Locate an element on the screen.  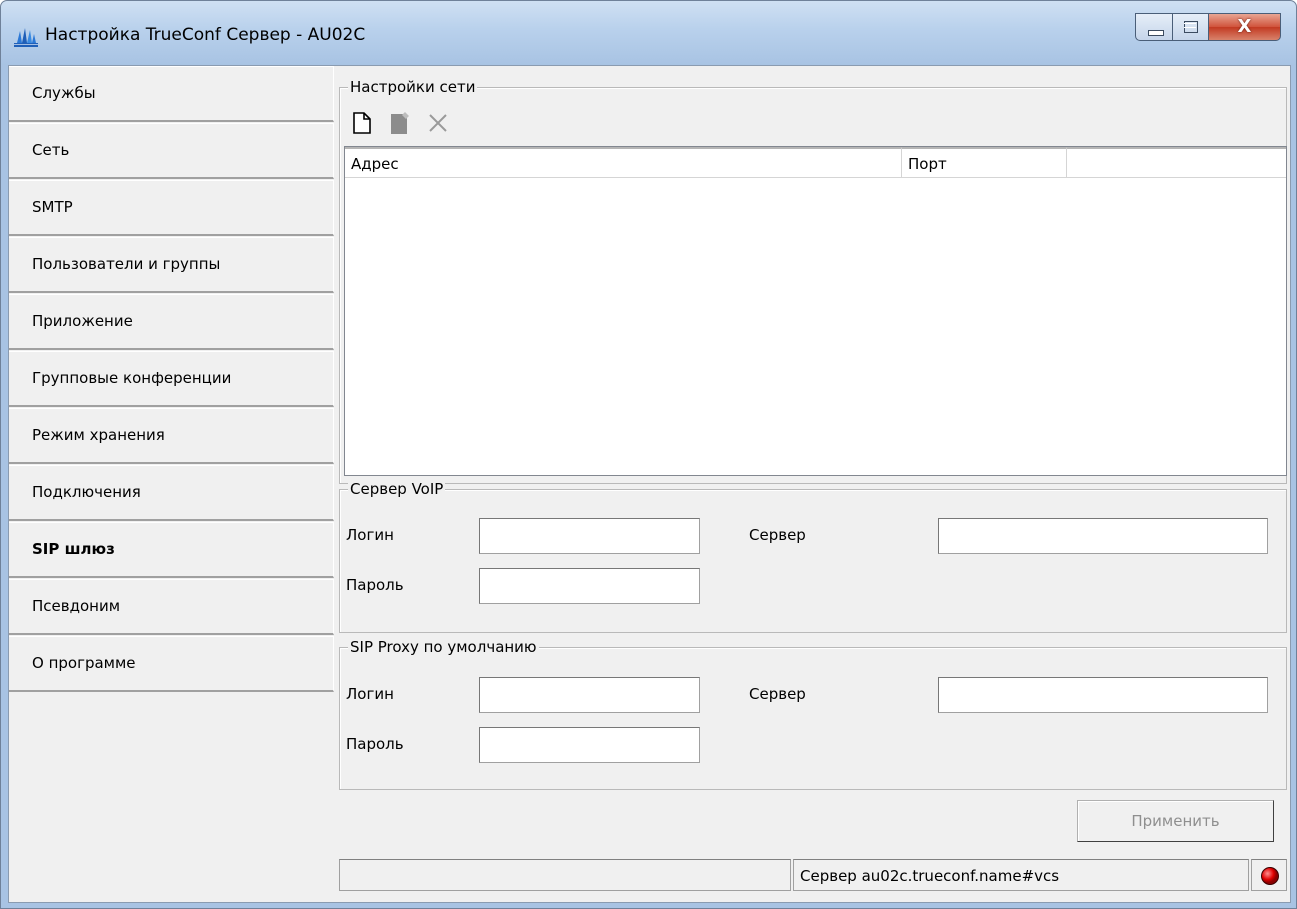
sidebar-item-label: SMTP is located at coordinates (52, 207).